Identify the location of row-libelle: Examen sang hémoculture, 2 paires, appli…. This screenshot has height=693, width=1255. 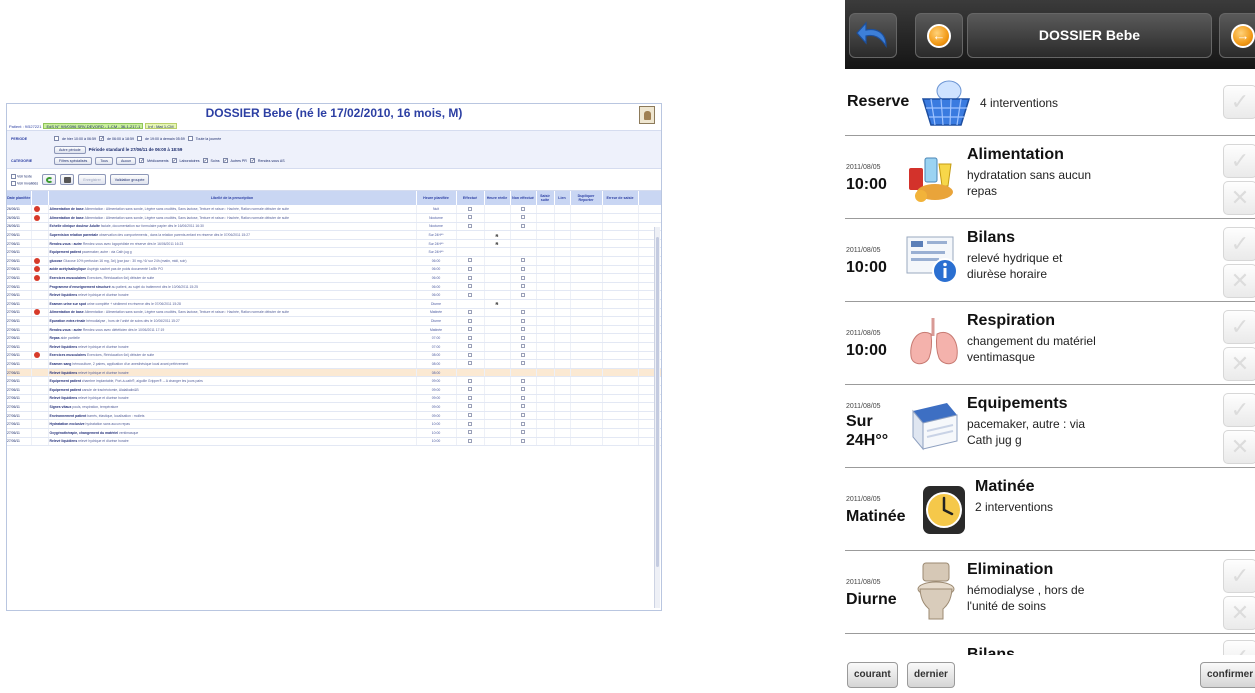
(232, 364).